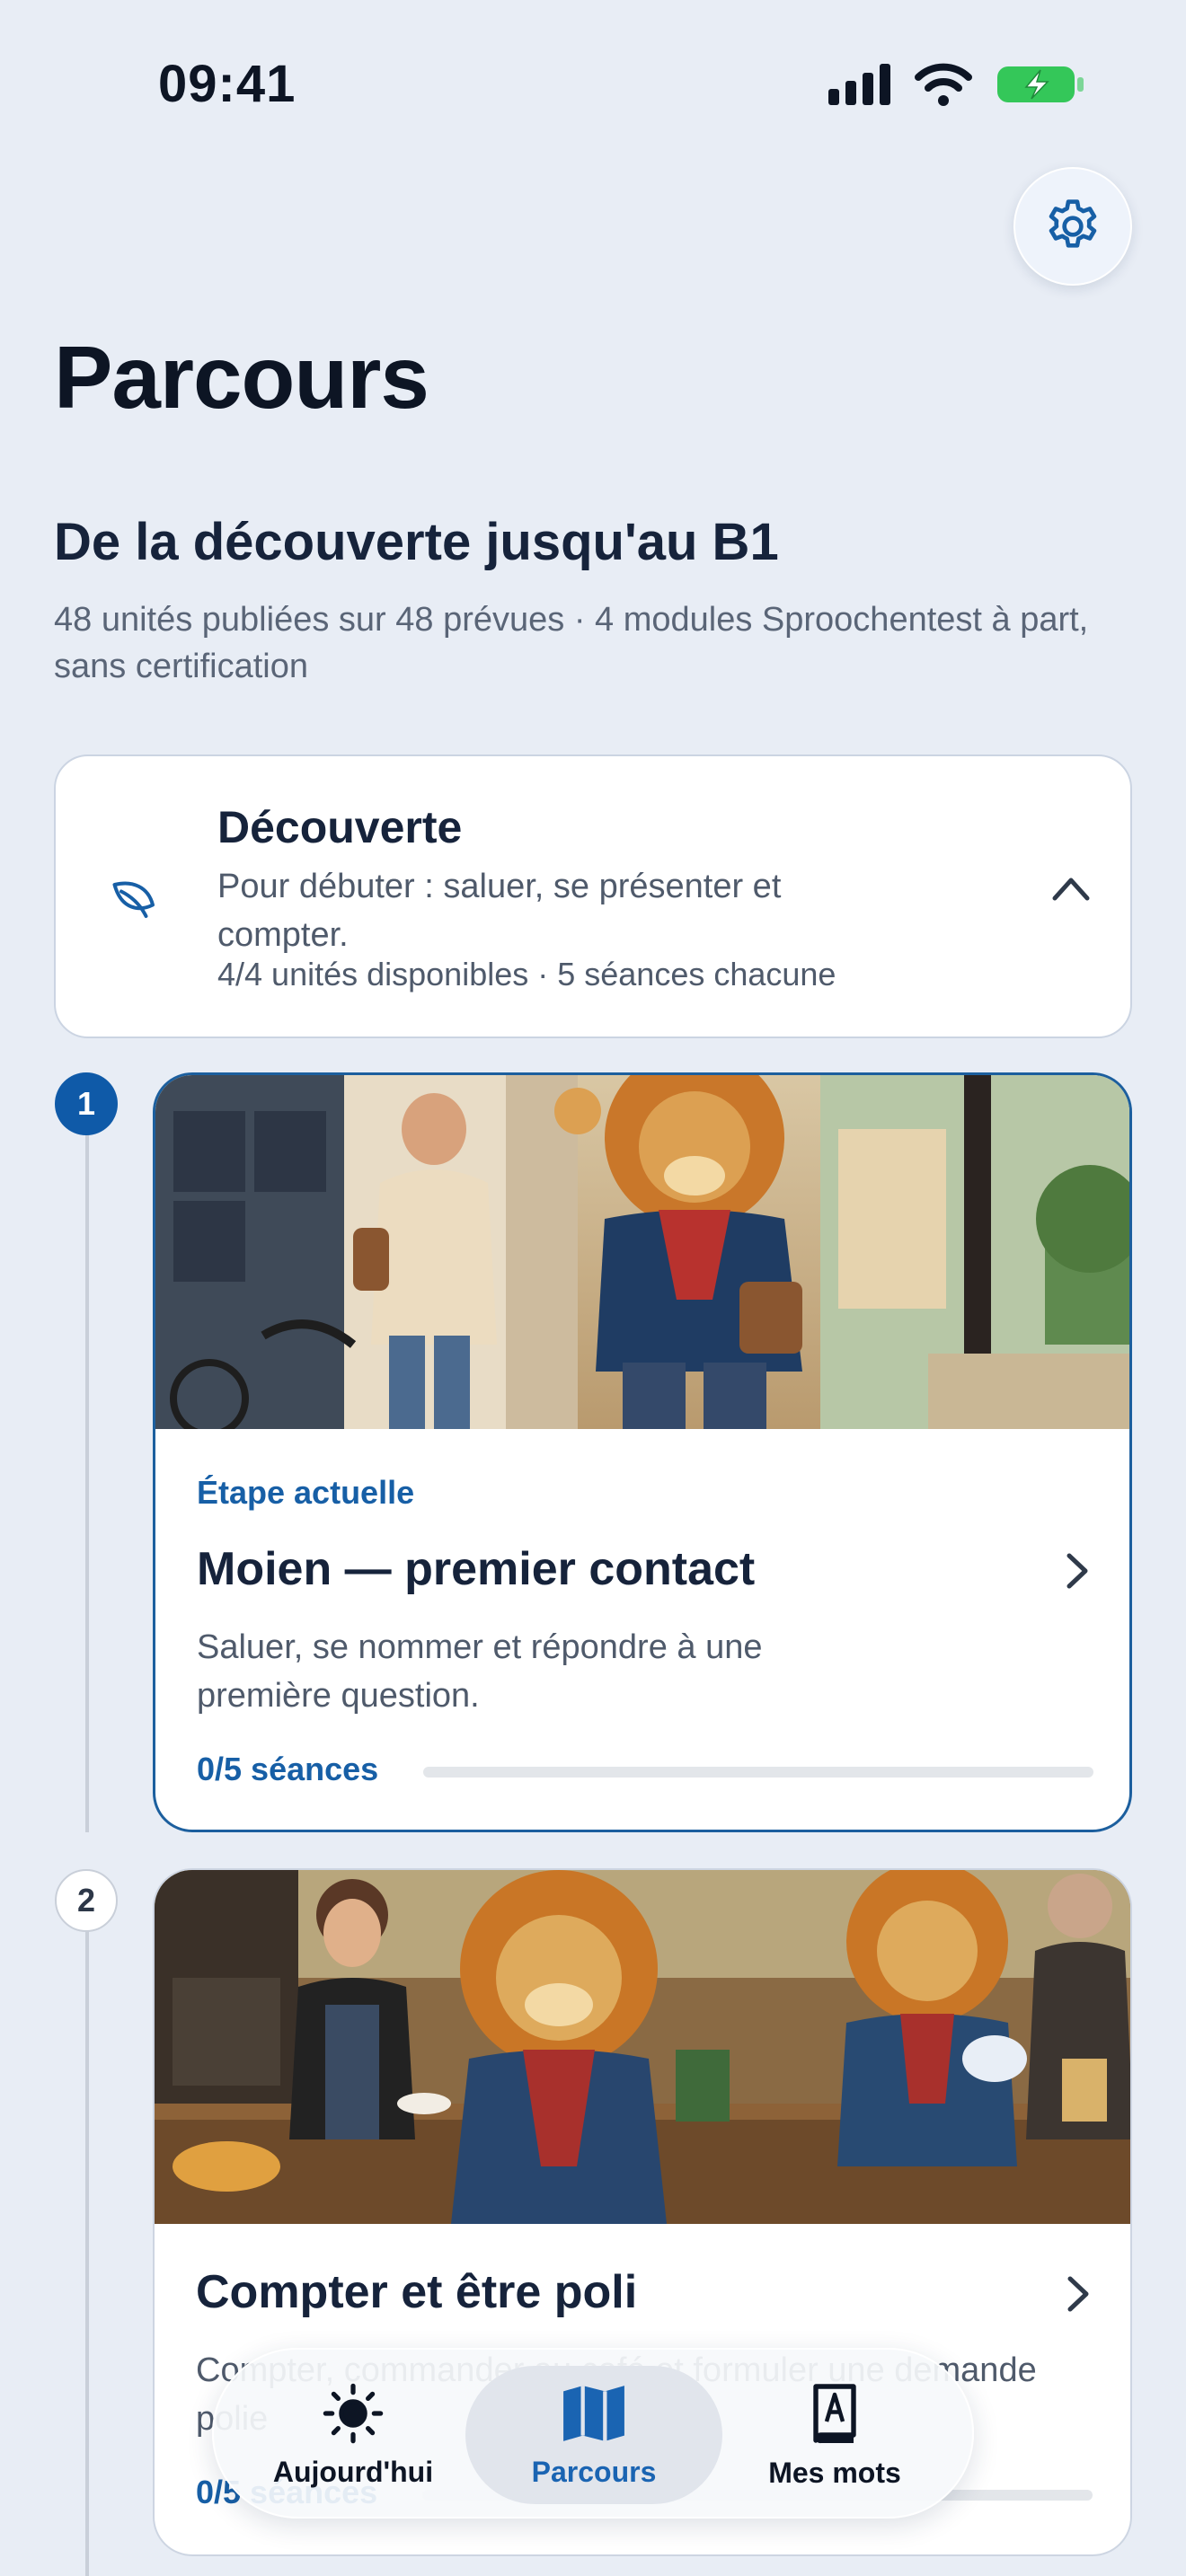 The image size is (1186, 2576). Describe the element at coordinates (943, 84) in the screenshot. I see `wifi-icon` at that location.